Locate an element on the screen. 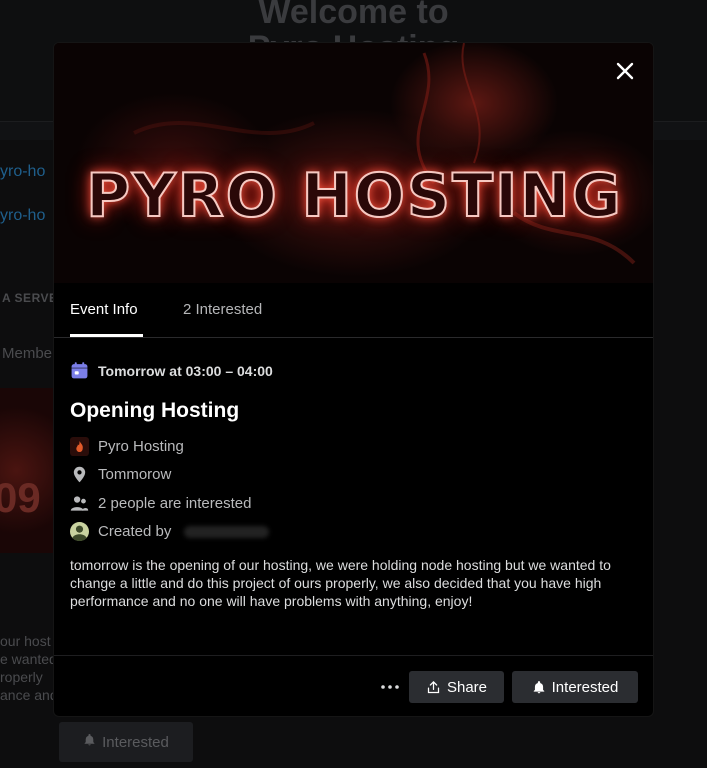 This screenshot has width=707, height=768. background-caption: A SERVE is located at coordinates (30, 298).